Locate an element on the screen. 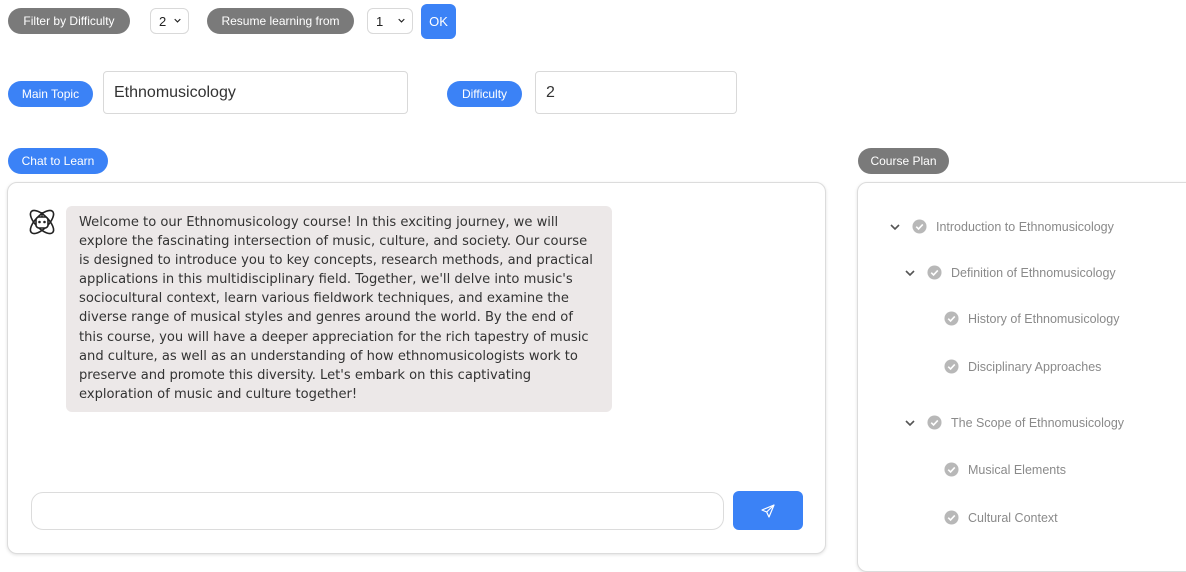  main-topic-label: Main Topic is located at coordinates (50, 94).